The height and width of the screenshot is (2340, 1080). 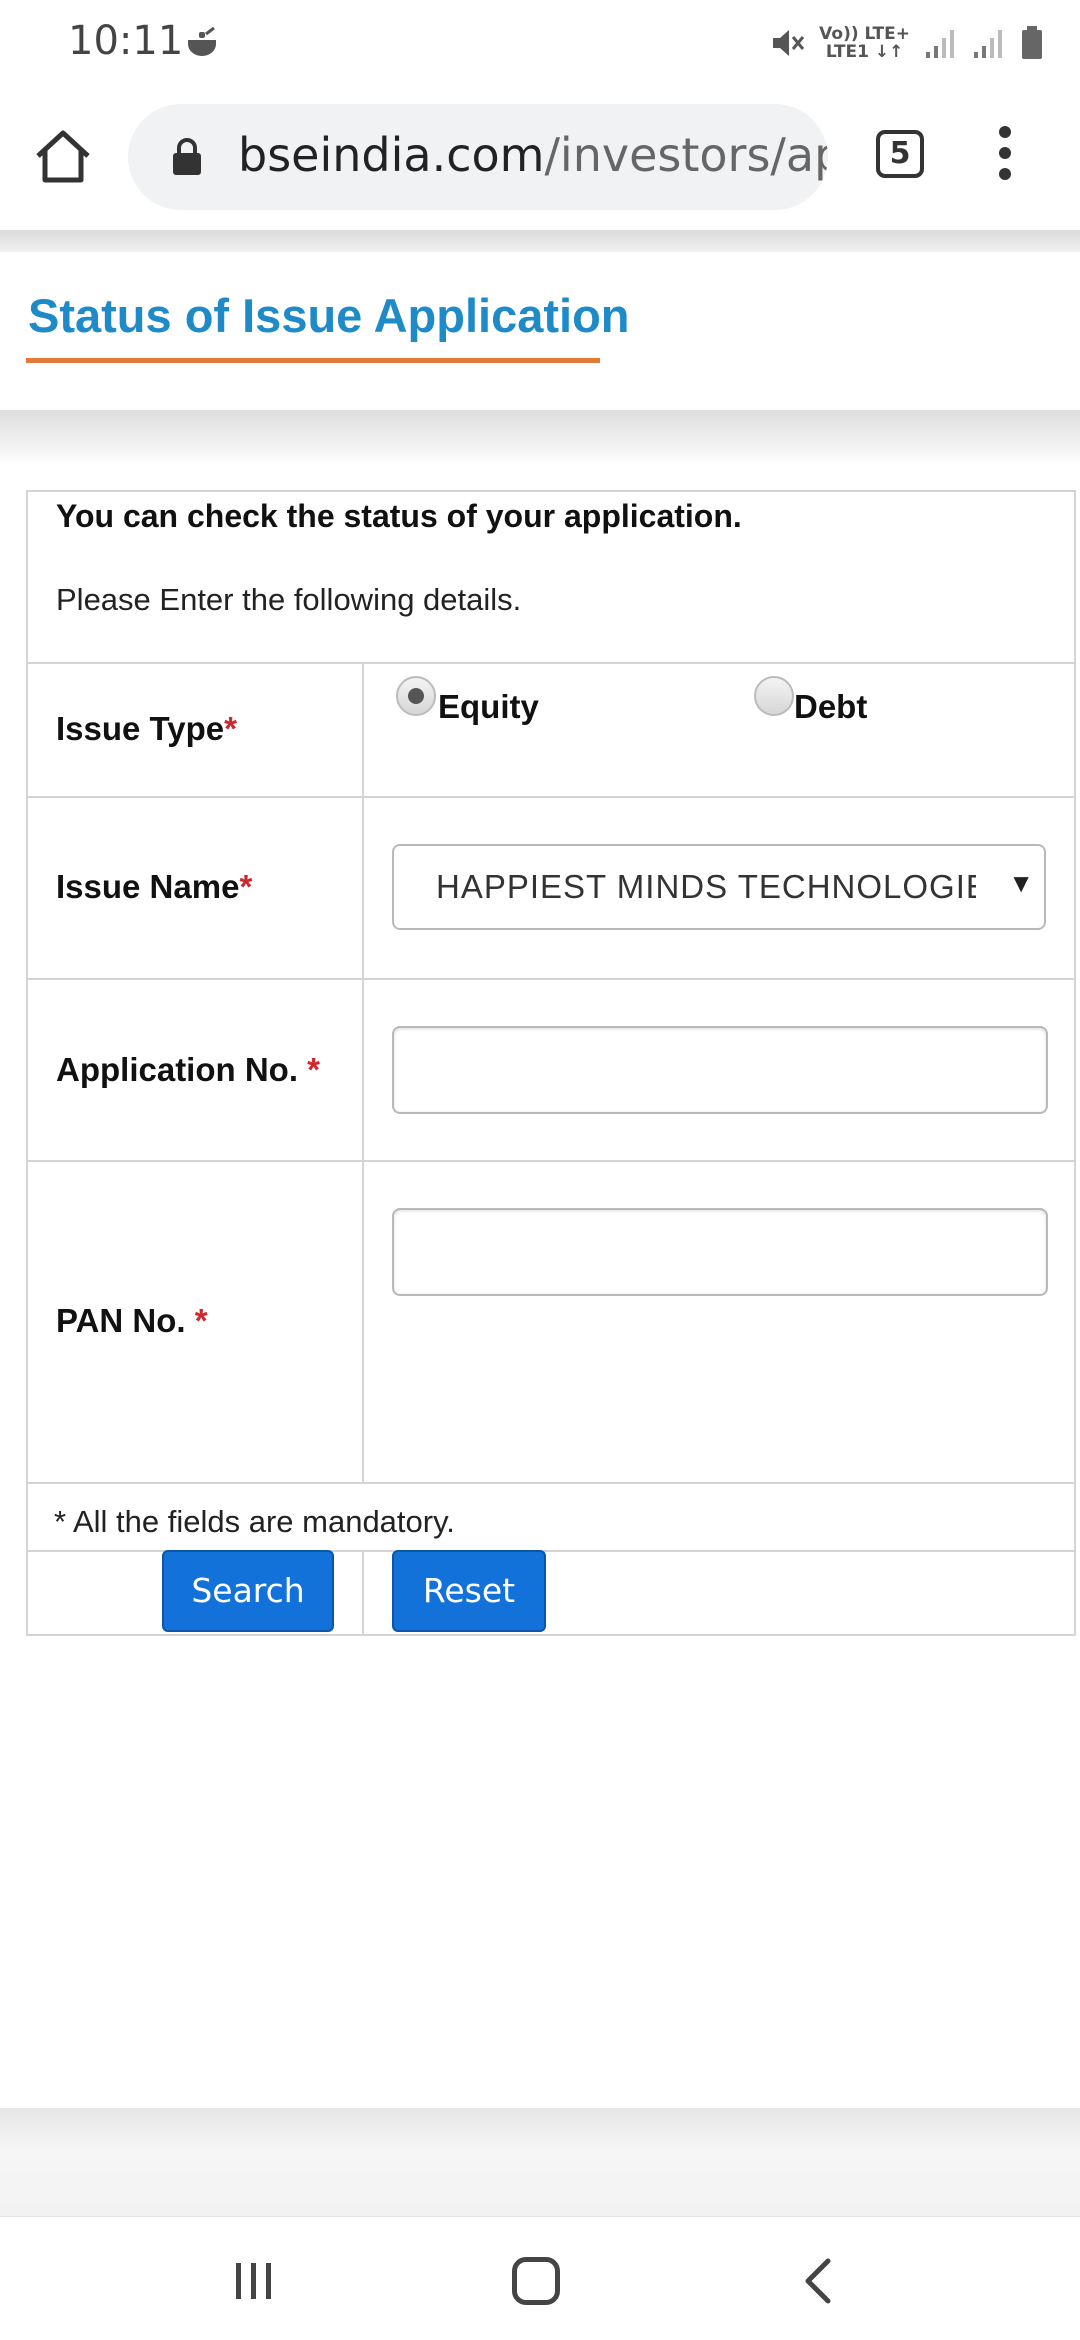 I want to click on status-icons: Vo)) LTE+ LTE1 ↓↑, so click(x=906, y=43).